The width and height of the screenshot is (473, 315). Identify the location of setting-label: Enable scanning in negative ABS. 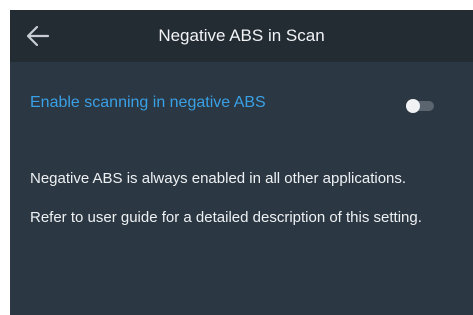
(148, 102).